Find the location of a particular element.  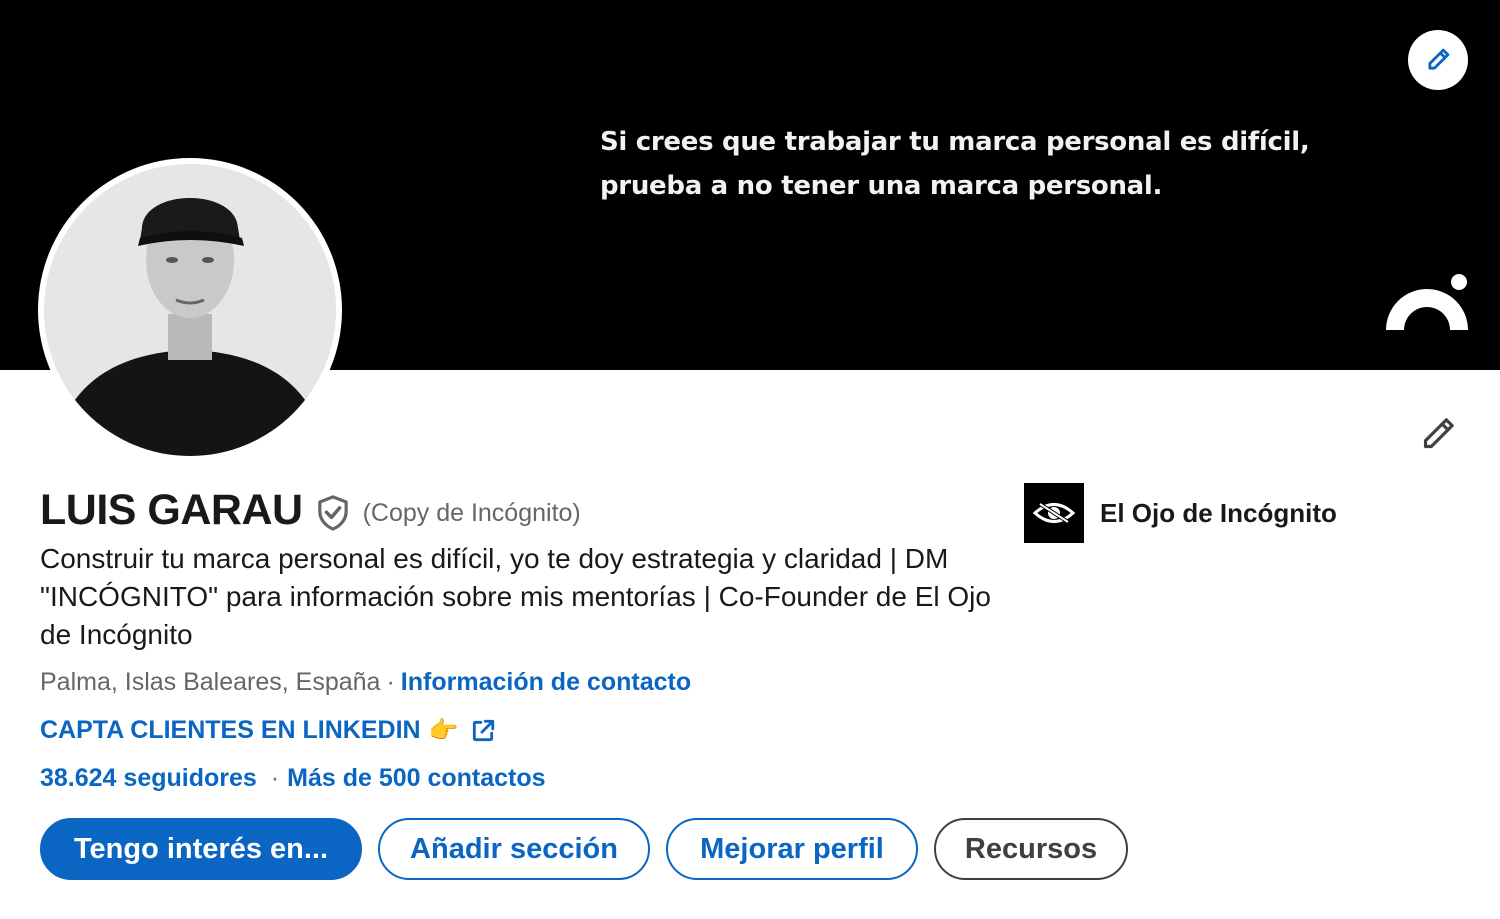

website-label: CAPTA CLIENTES EN LINKEDIN is located at coordinates (230, 730).